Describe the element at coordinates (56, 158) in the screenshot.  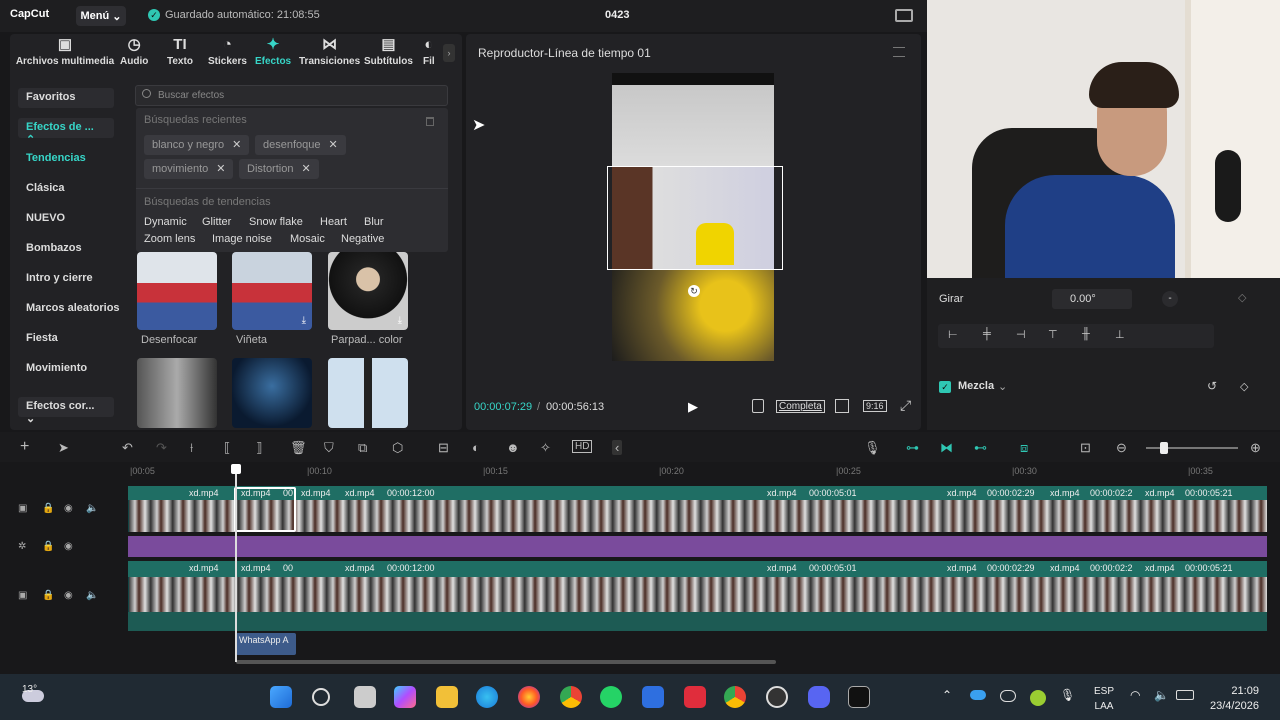
I see `category-trending: Tendencias` at that location.